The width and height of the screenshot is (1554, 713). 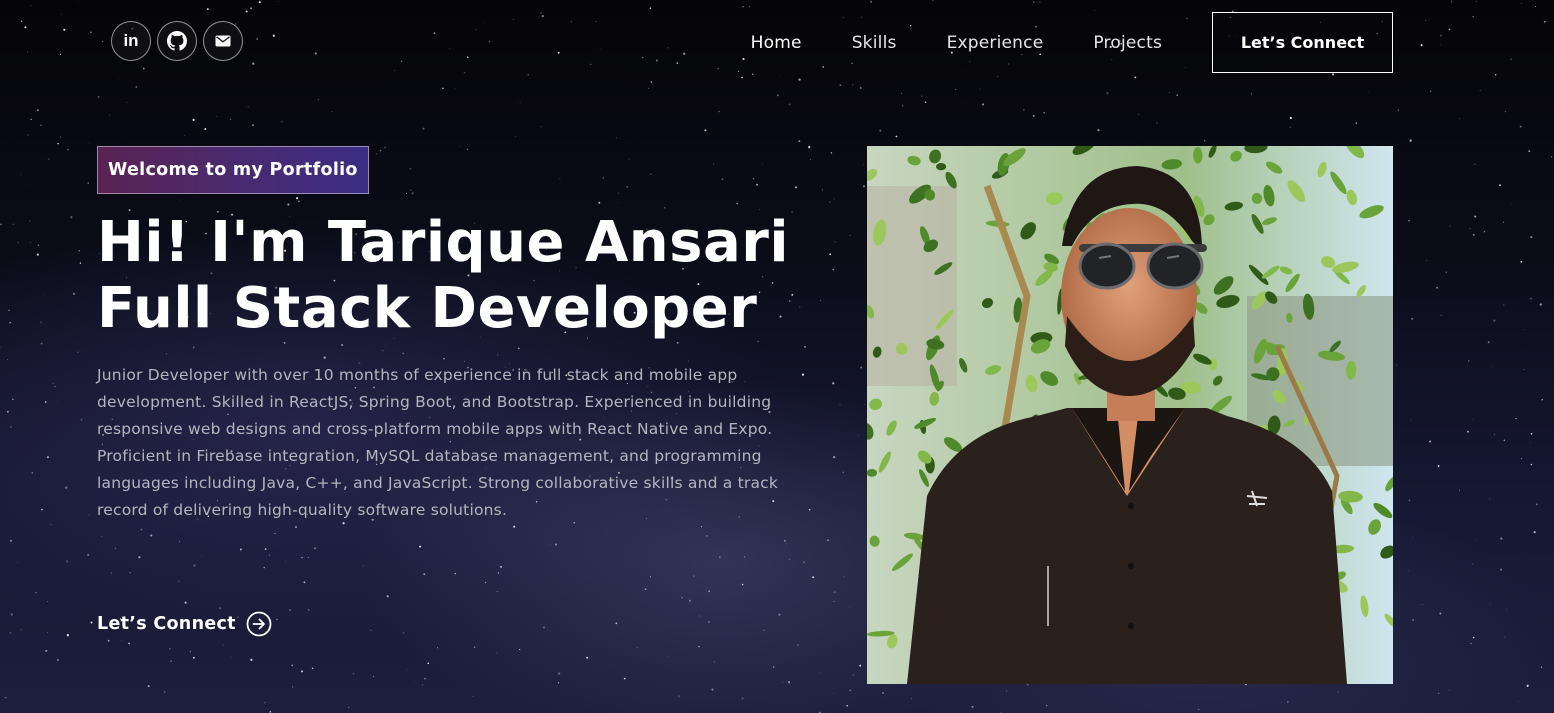 What do you see at coordinates (995, 43) in the screenshot?
I see `nav-experience: Experience` at bounding box center [995, 43].